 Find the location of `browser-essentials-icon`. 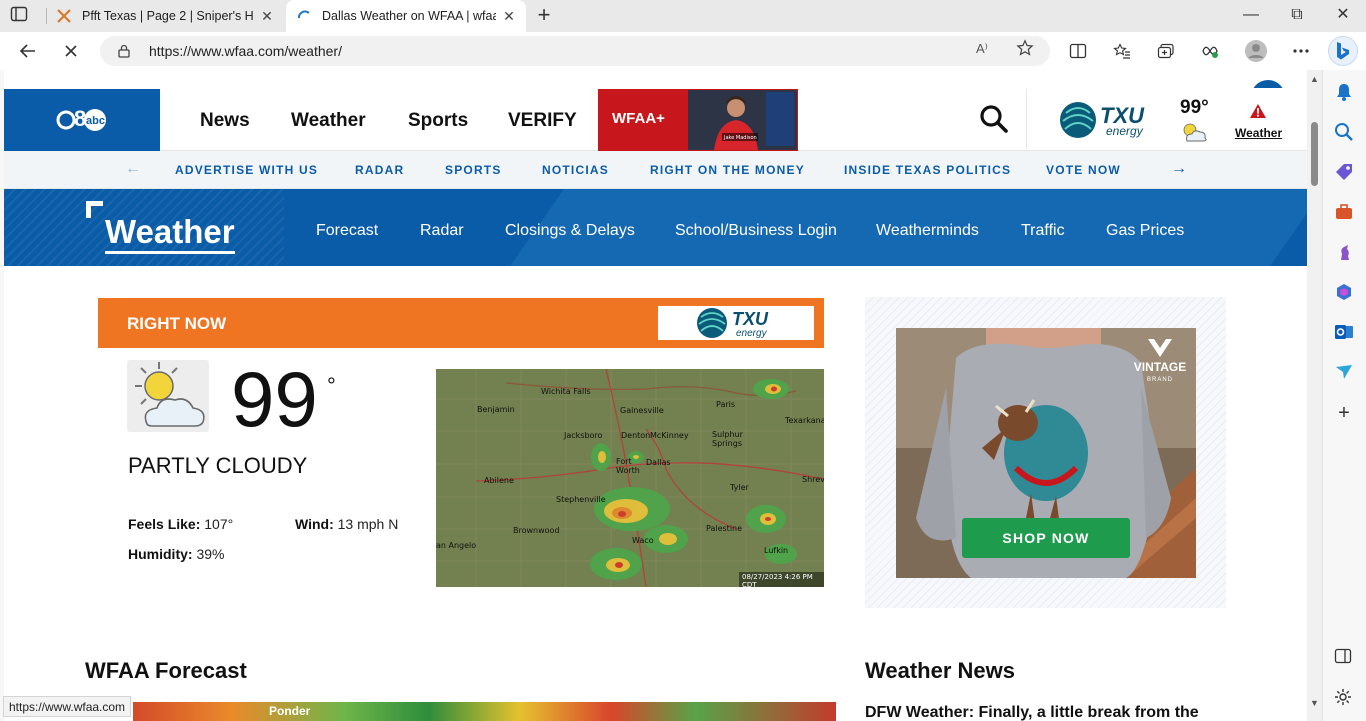

browser-essentials-icon is located at coordinates (1210, 51).